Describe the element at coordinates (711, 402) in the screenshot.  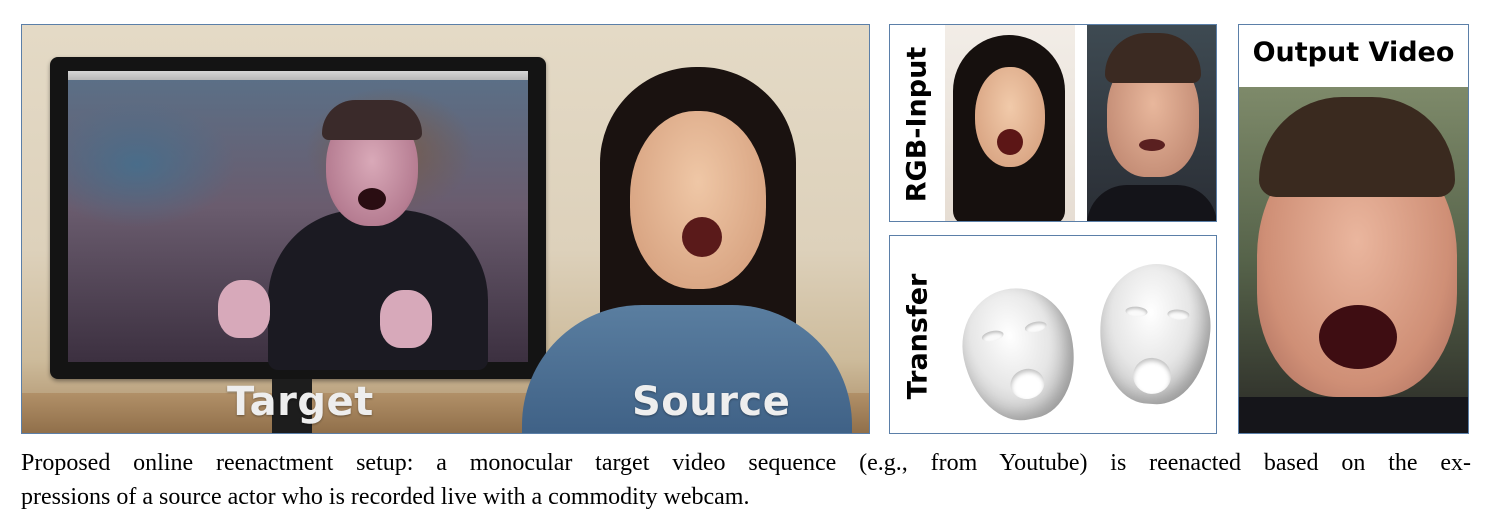
I see `source-label: Source` at that location.